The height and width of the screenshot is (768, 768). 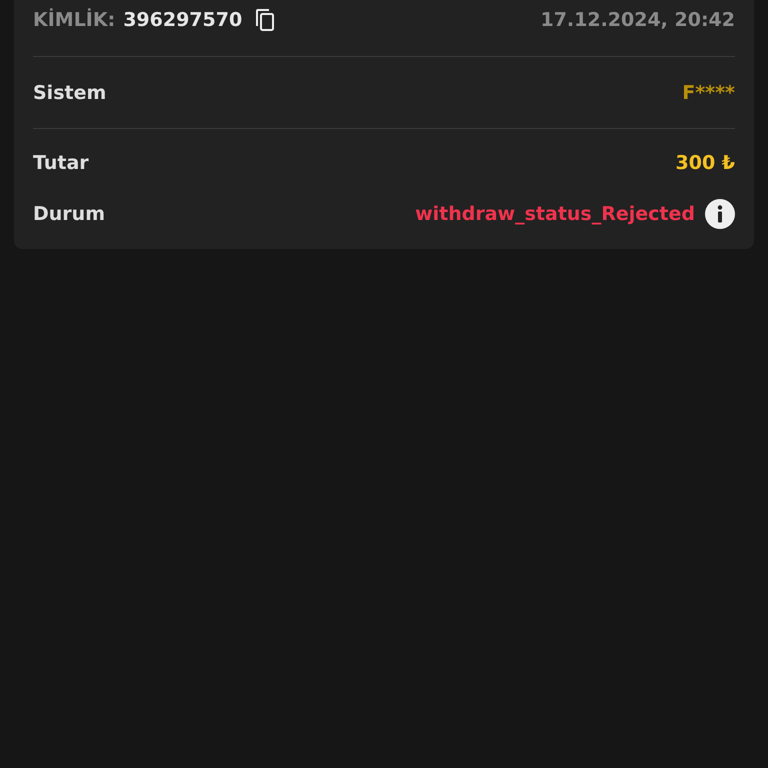 What do you see at coordinates (74, 20) in the screenshot?
I see `id-label: KİMLİK:` at bounding box center [74, 20].